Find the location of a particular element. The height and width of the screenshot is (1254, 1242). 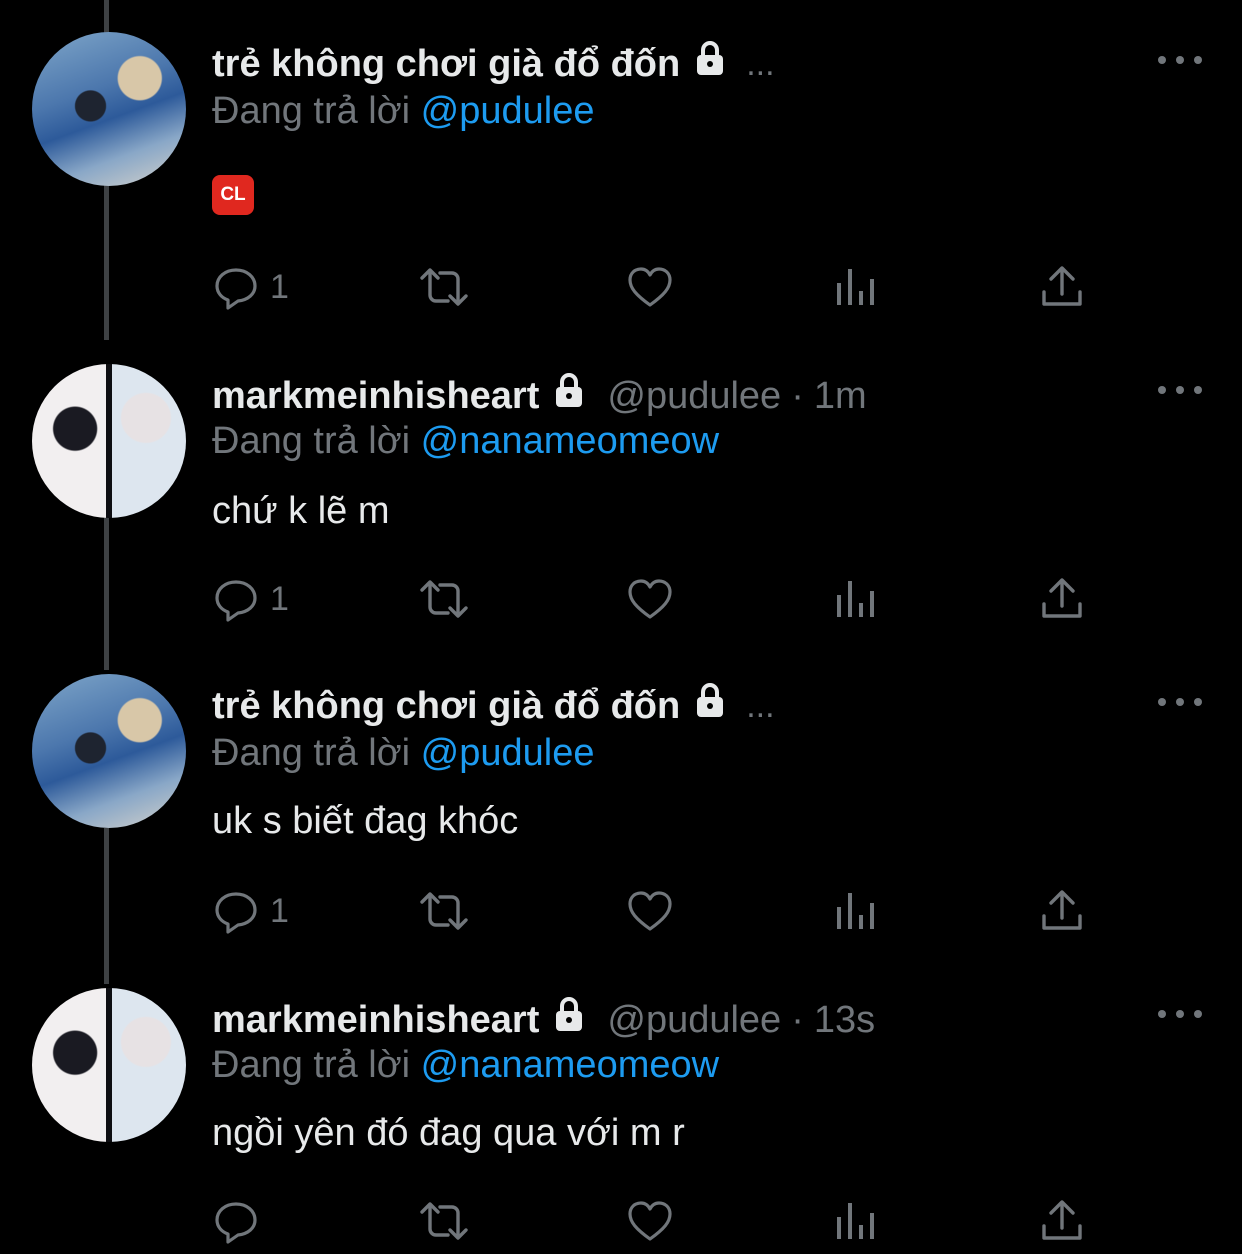

tweet-text: chứ k lẽ m is located at coordinates (301, 511).